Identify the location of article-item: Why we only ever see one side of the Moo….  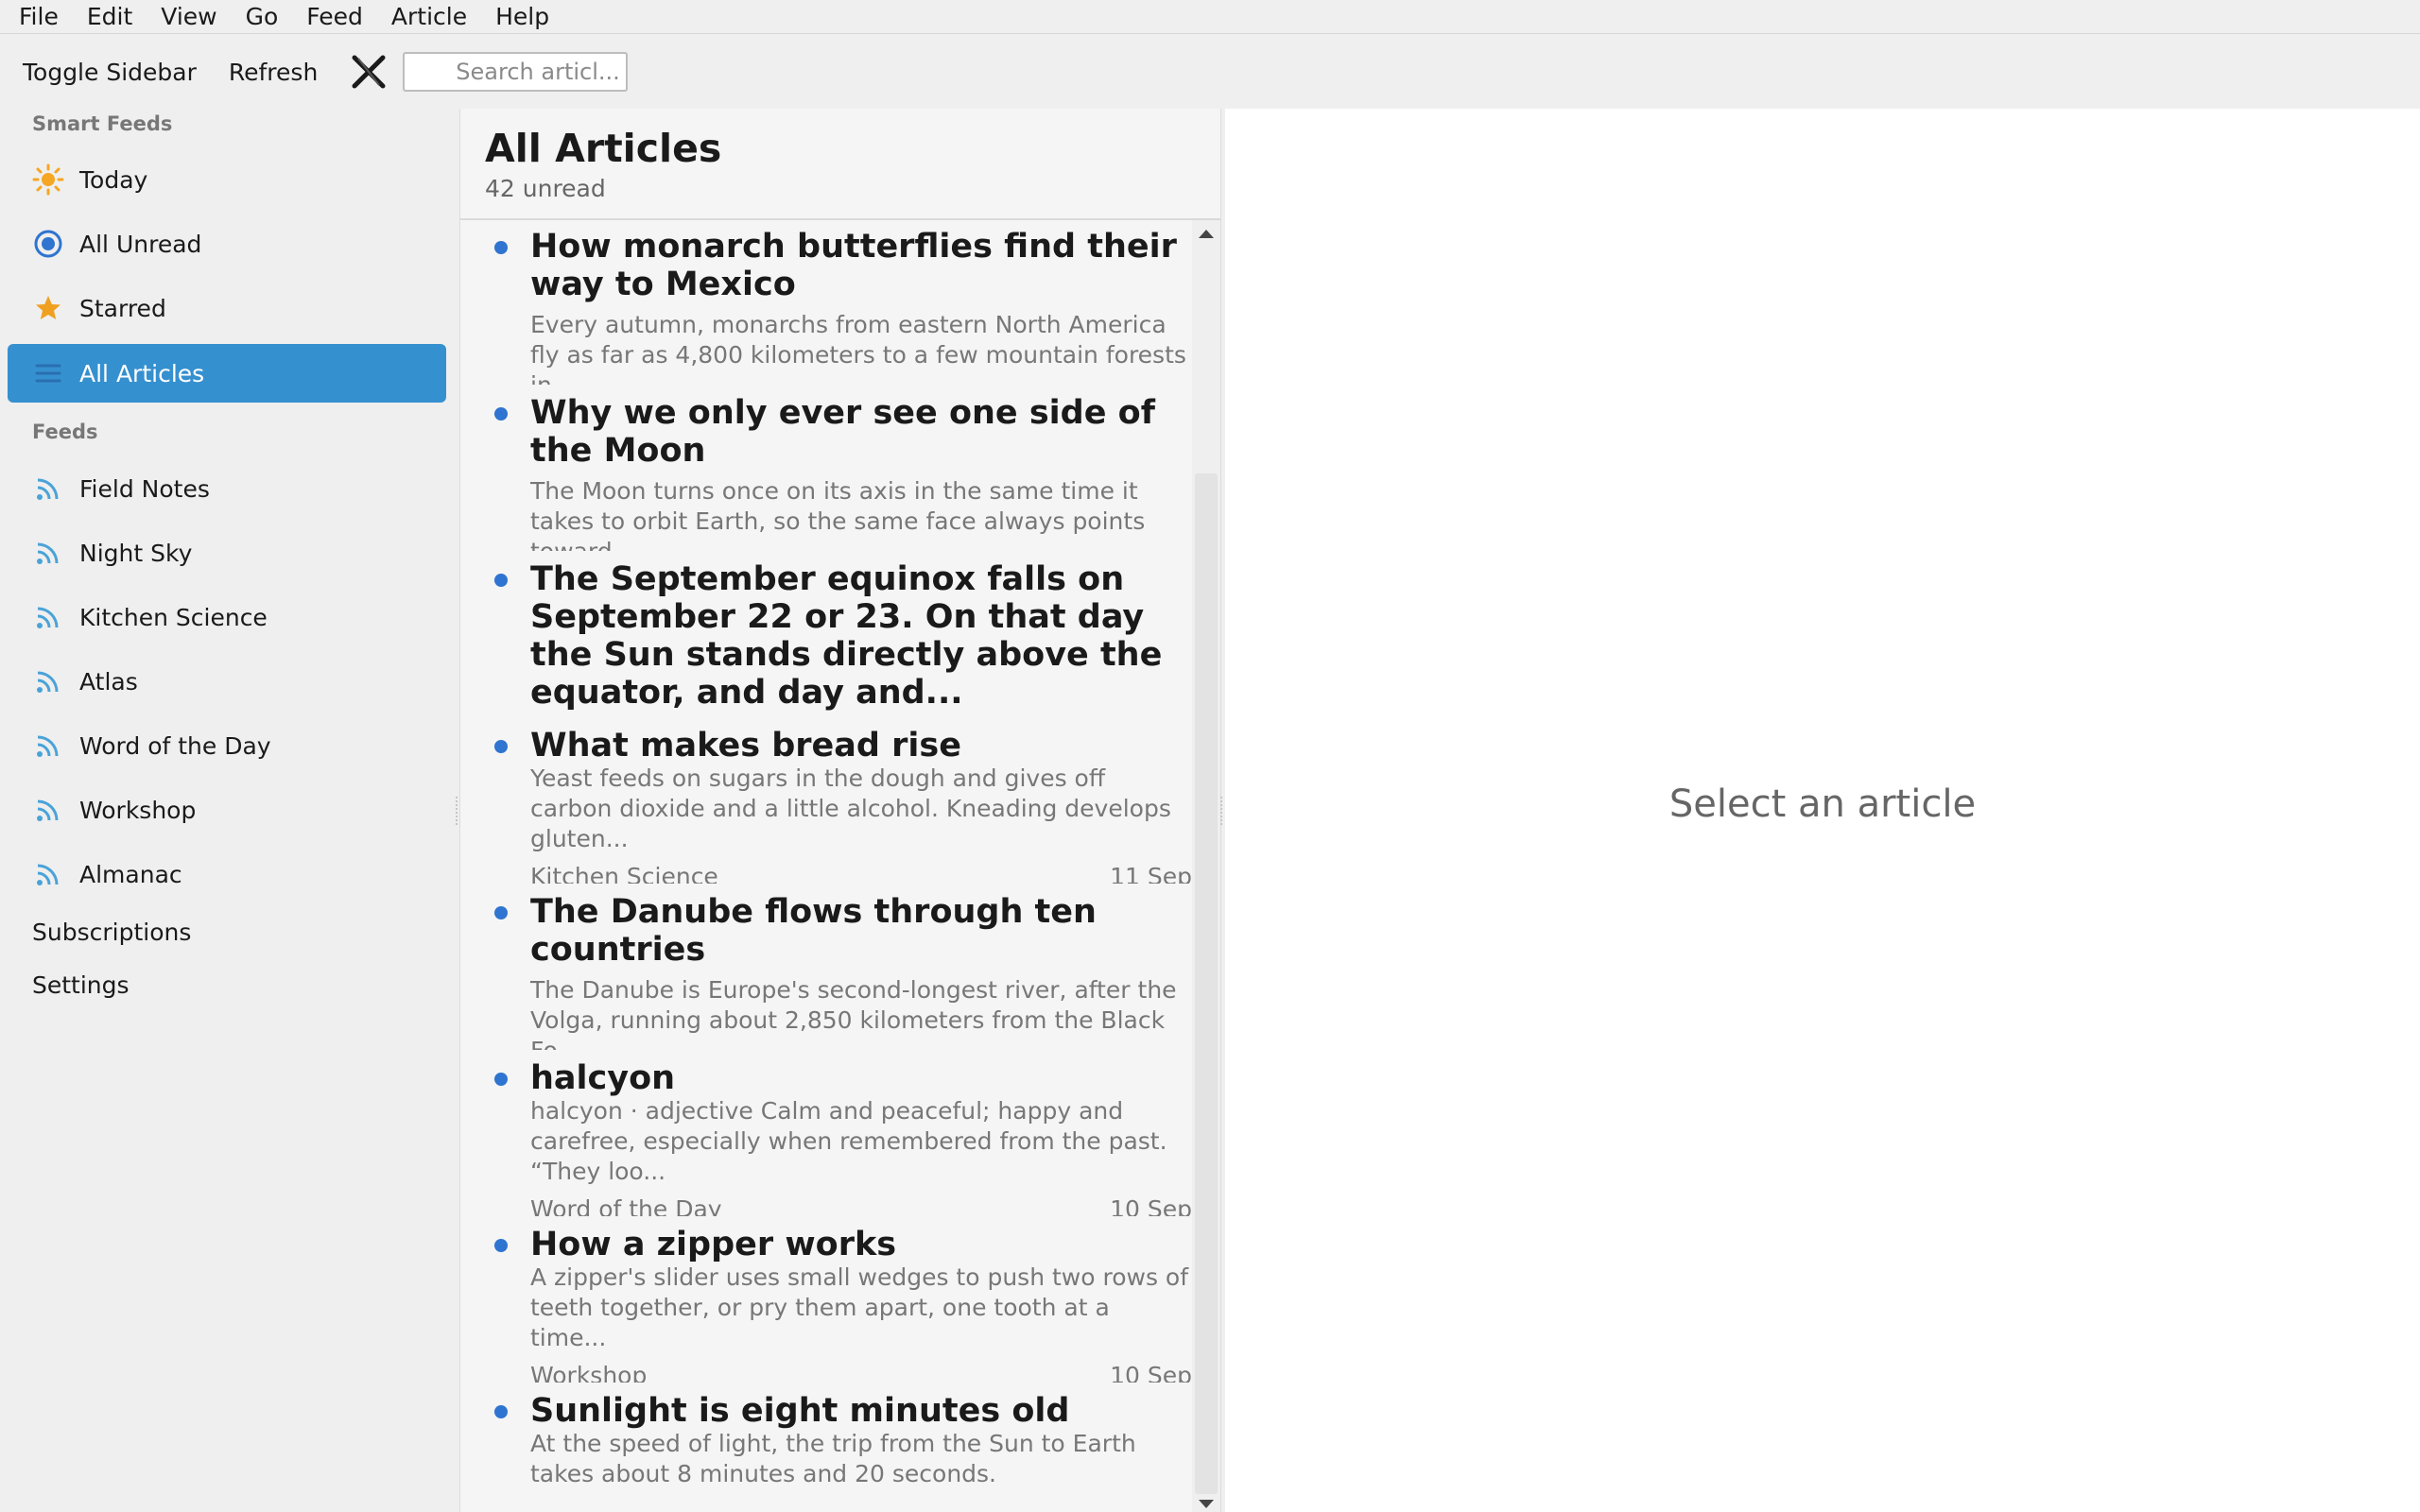
(826, 469).